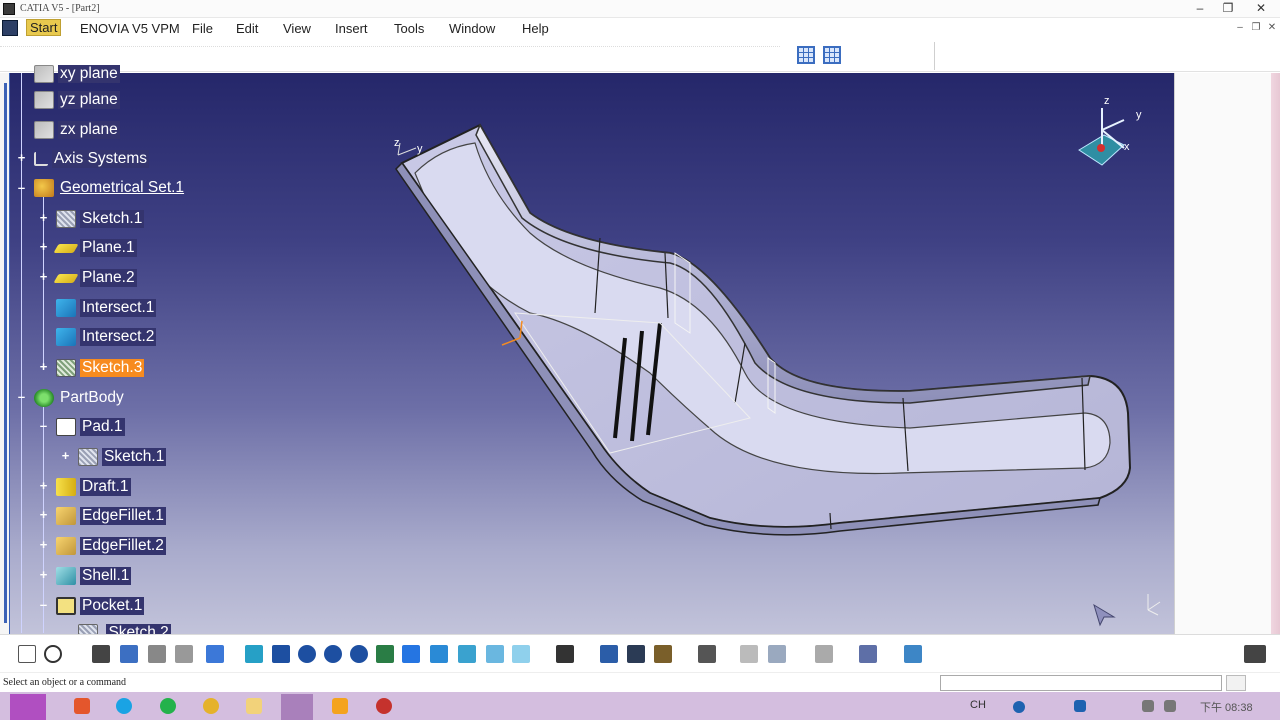 This screenshot has width=1280, height=720. What do you see at coordinates (28, 707) in the screenshot?
I see `start-button-icon` at bounding box center [28, 707].